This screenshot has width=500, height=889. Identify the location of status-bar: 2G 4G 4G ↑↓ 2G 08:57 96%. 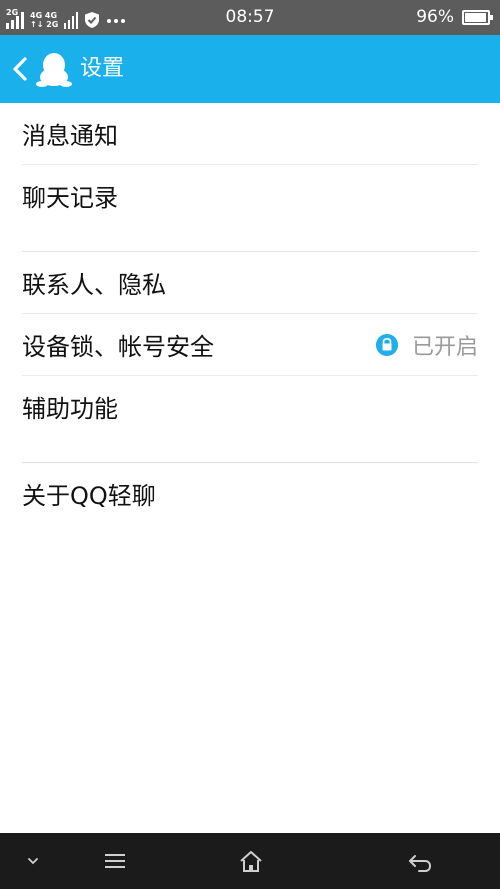
(250, 17).